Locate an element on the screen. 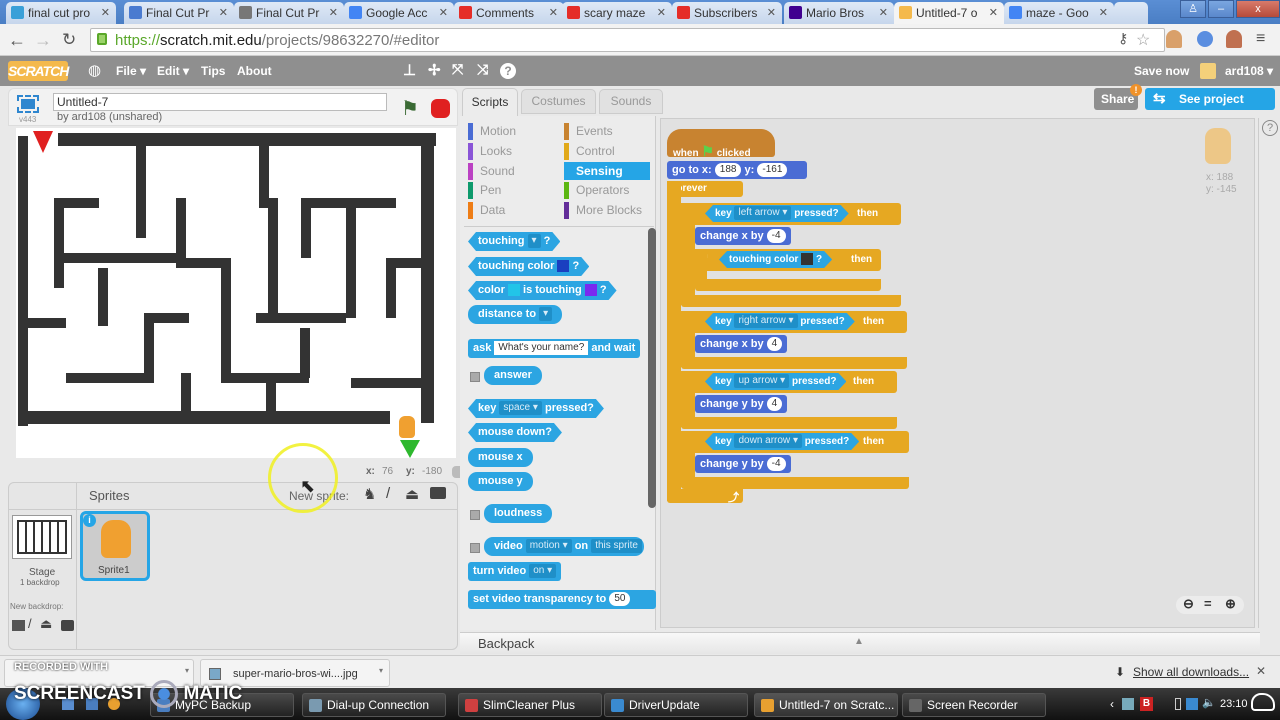 This screenshot has width=1280, height=720. category-data: Data is located at coordinates (511, 210).